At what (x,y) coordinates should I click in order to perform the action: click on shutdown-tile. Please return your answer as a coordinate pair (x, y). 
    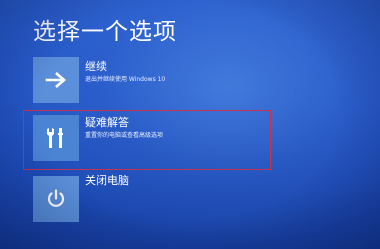
    Looking at the image, I should click on (56, 199).